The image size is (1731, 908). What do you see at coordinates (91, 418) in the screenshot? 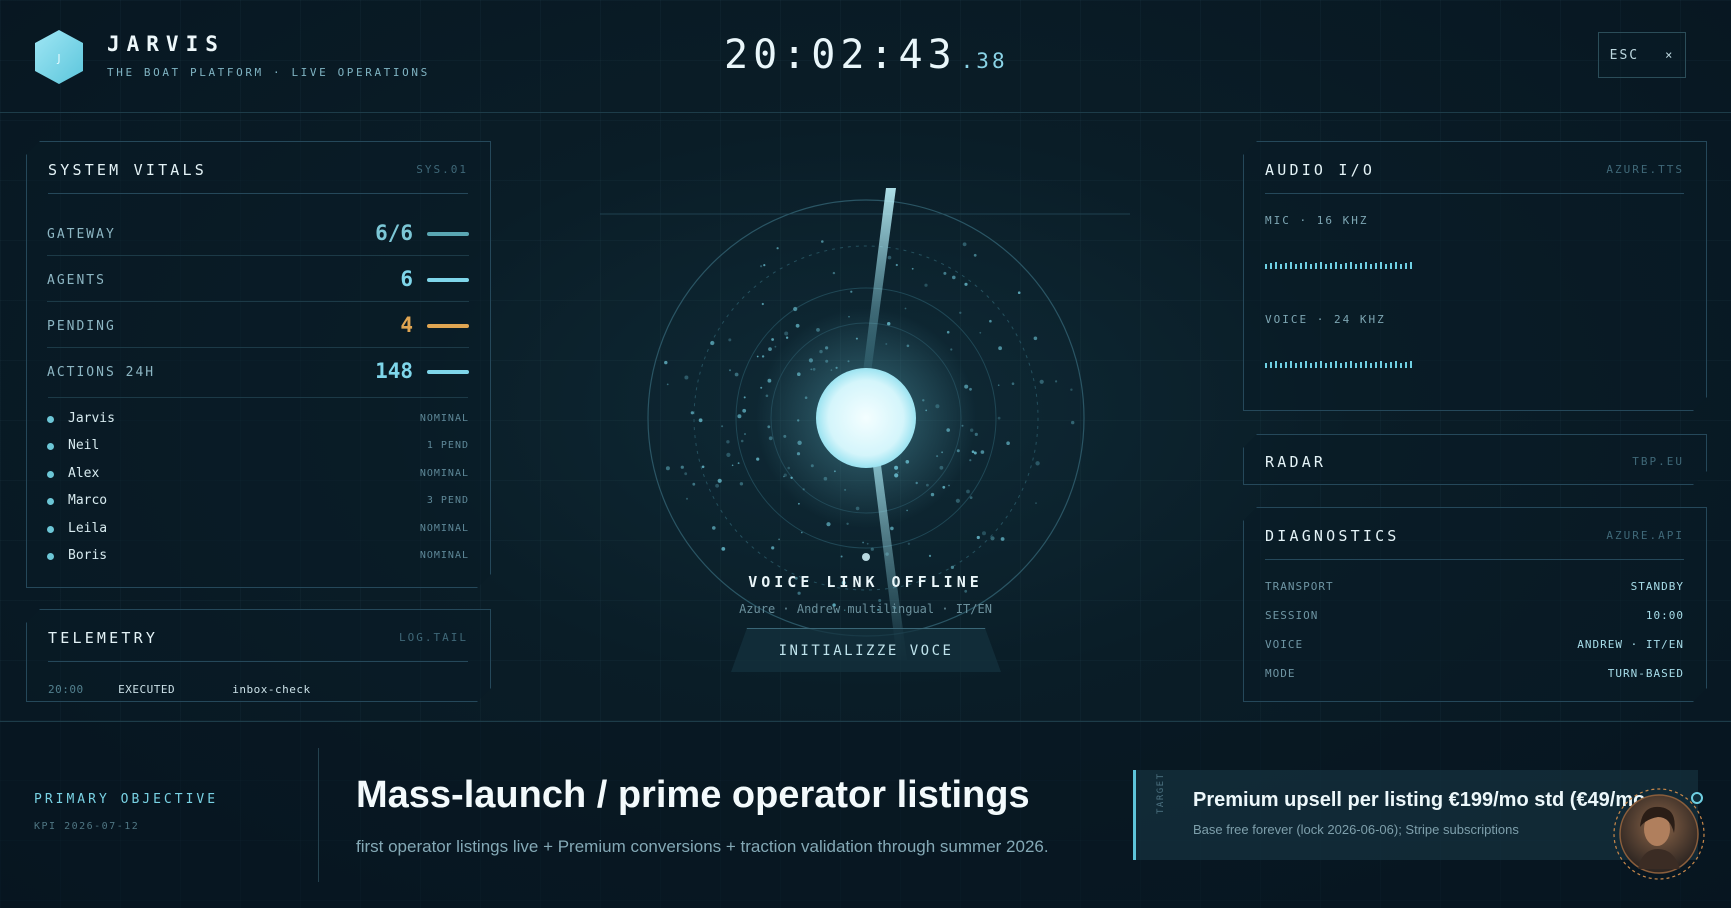
I see `agent-name: Jarvis` at bounding box center [91, 418].